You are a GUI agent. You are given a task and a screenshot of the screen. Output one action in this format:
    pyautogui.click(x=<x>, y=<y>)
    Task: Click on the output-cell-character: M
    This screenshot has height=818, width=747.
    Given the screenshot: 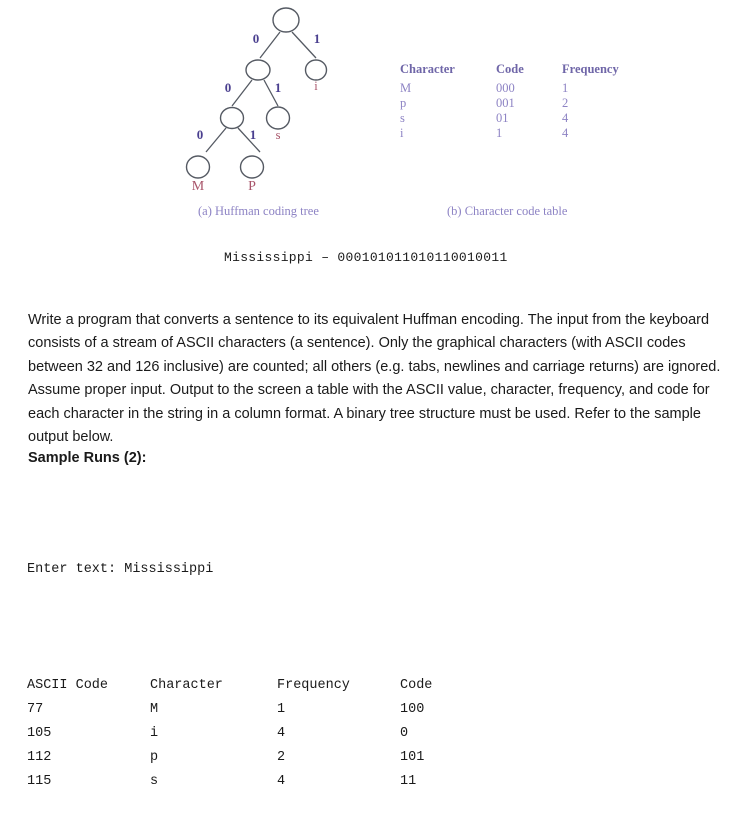 What is the action you would take?
    pyautogui.click(x=154, y=709)
    